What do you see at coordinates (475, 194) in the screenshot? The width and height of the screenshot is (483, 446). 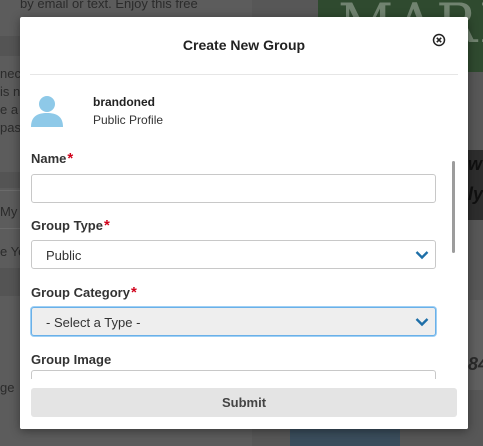 I see `background-fragment: ly` at bounding box center [475, 194].